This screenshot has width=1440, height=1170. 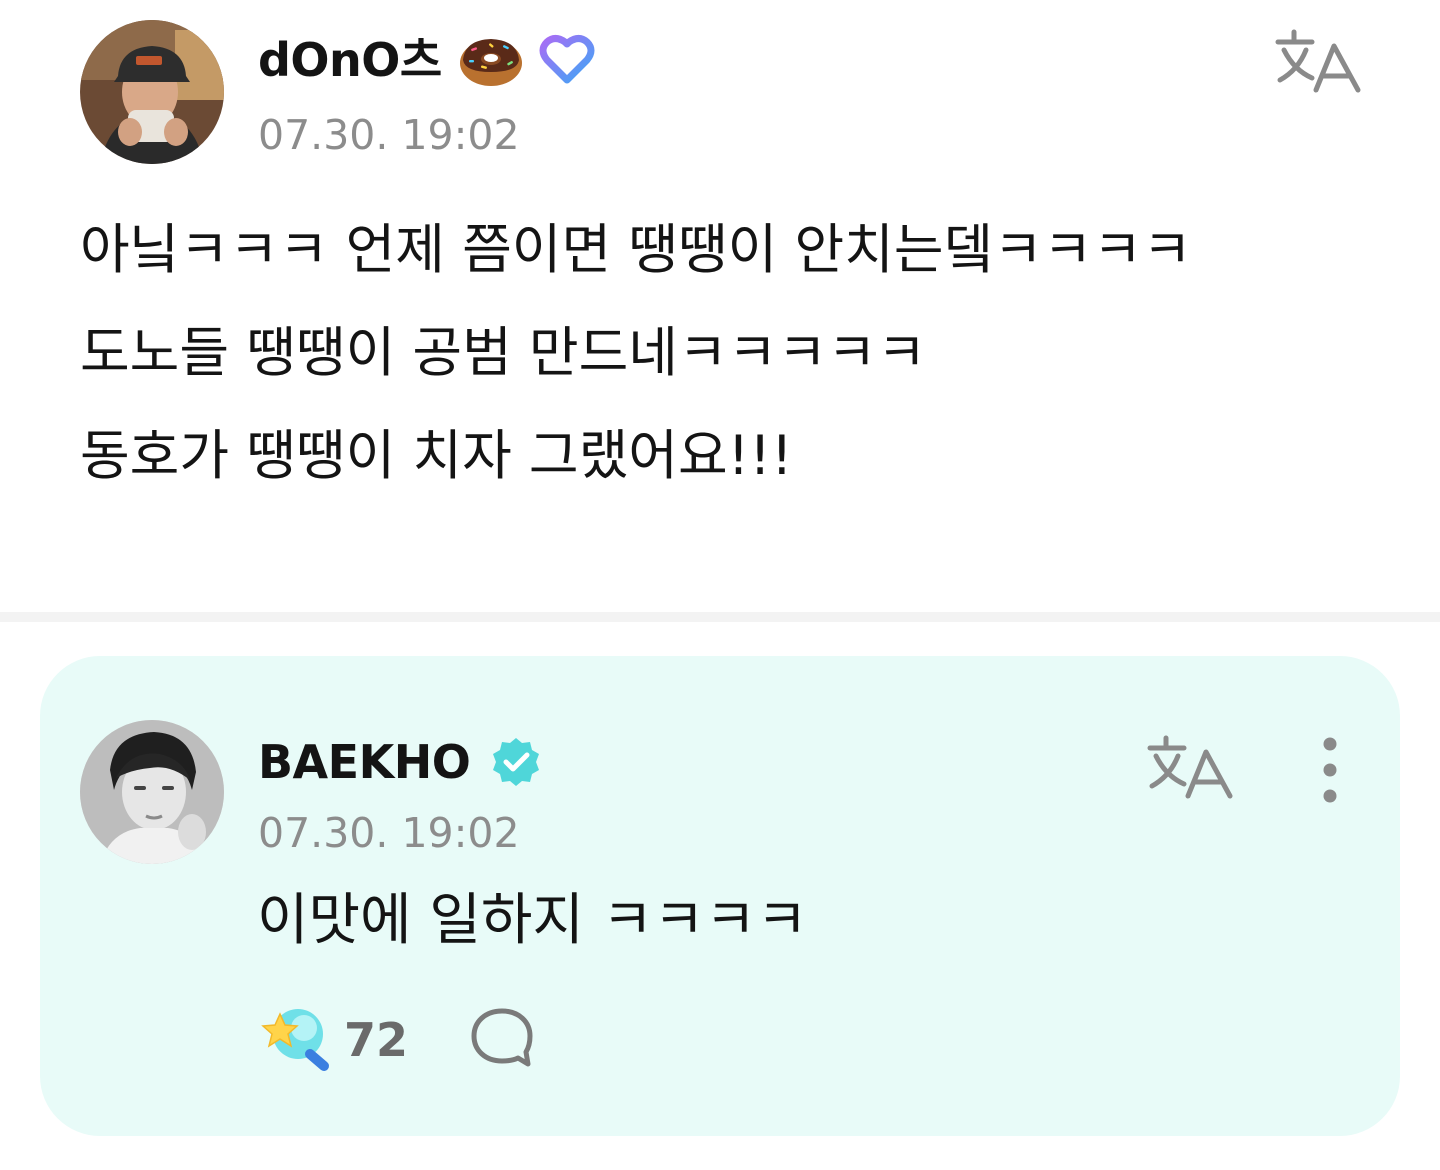 I want to click on comment-button, so click(x=502, y=1038).